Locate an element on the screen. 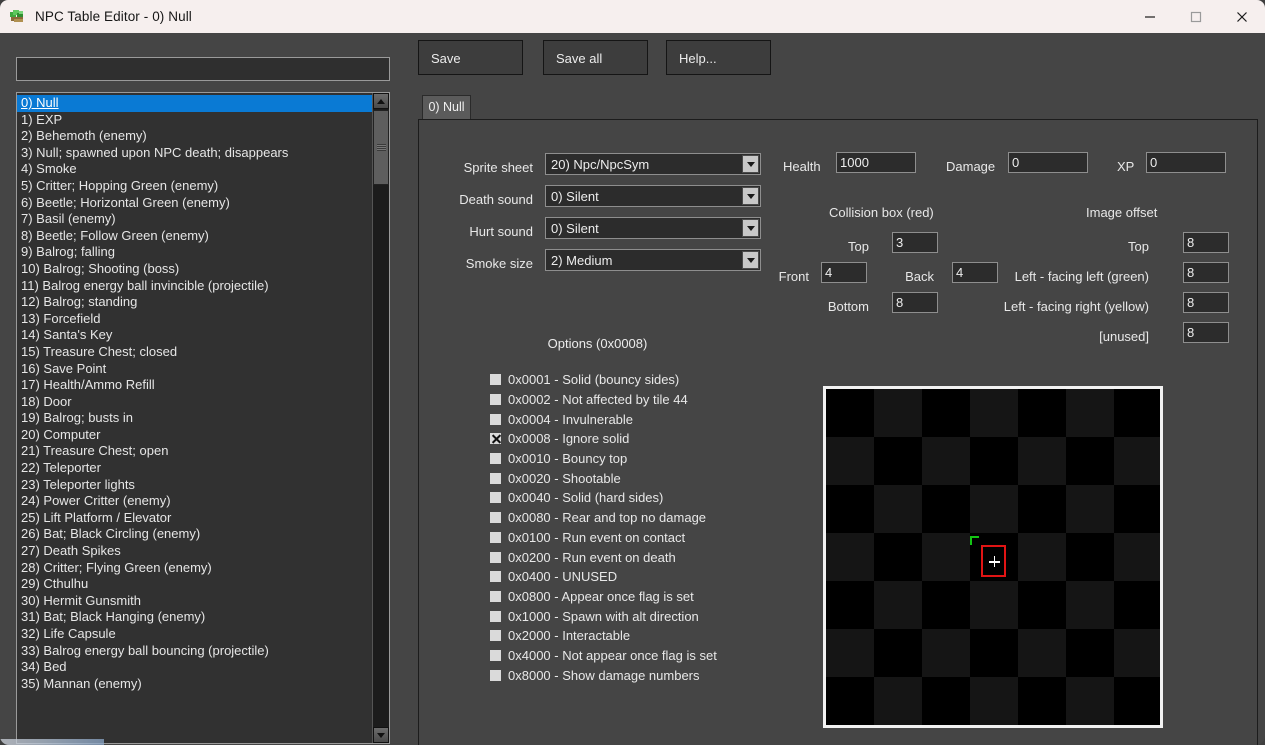 The image size is (1265, 745). offset-unused-input is located at coordinates (1206, 332).